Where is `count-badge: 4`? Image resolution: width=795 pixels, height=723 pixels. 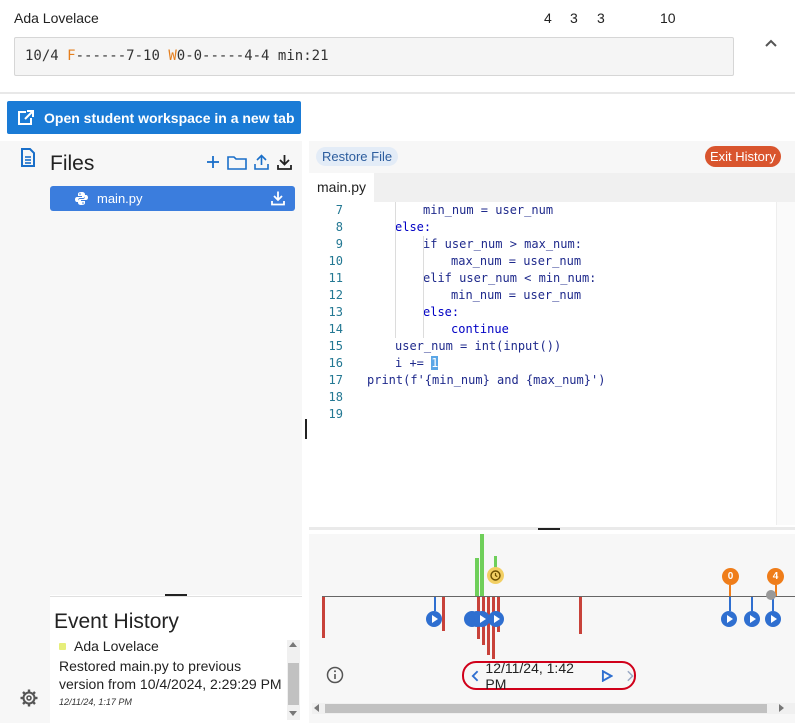 count-badge: 4 is located at coordinates (775, 576).